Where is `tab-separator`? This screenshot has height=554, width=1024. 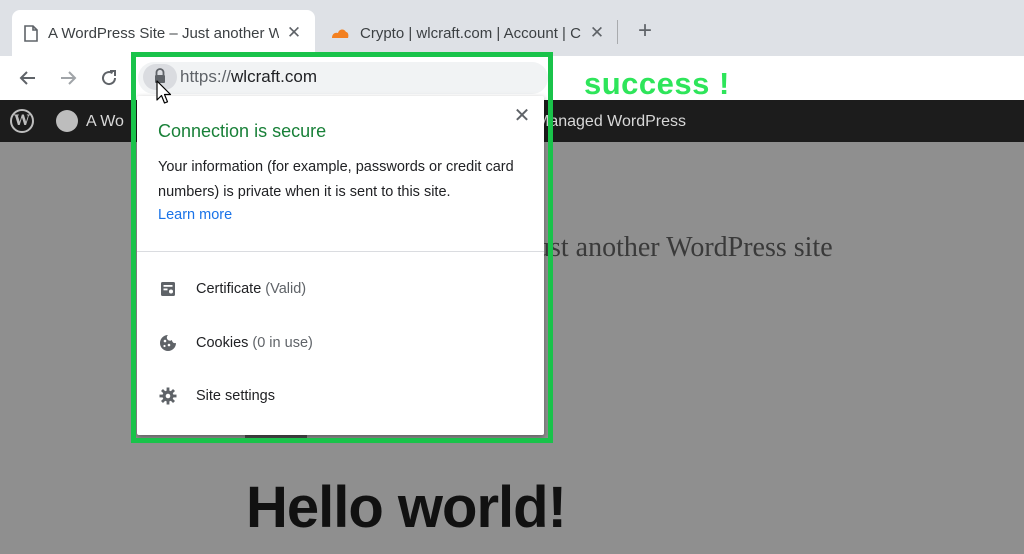
tab-separator is located at coordinates (617, 32).